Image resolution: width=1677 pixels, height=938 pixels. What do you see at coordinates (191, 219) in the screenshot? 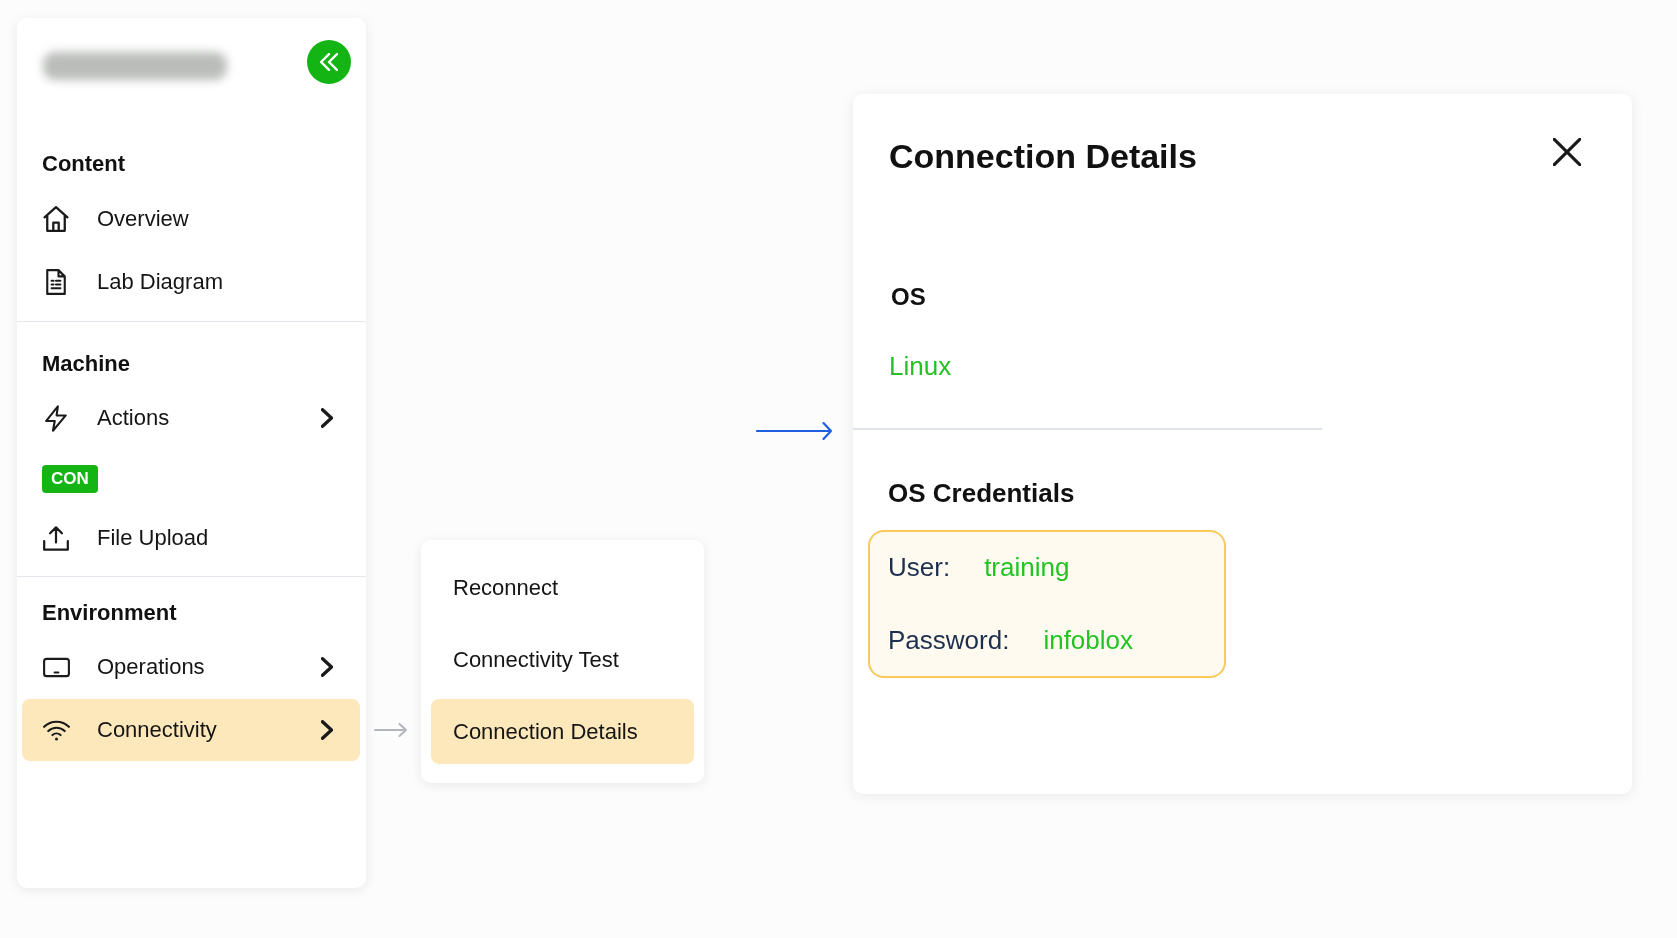
I see `sidebar-item: Overview` at bounding box center [191, 219].